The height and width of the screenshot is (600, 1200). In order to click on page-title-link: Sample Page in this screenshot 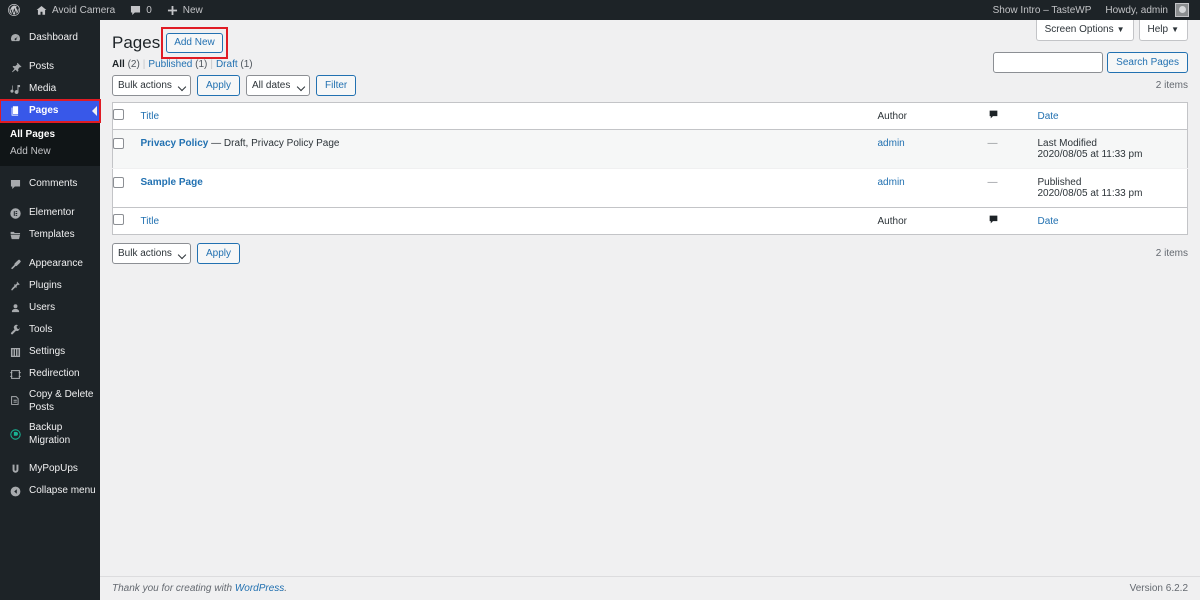, I will do `click(172, 182)`.